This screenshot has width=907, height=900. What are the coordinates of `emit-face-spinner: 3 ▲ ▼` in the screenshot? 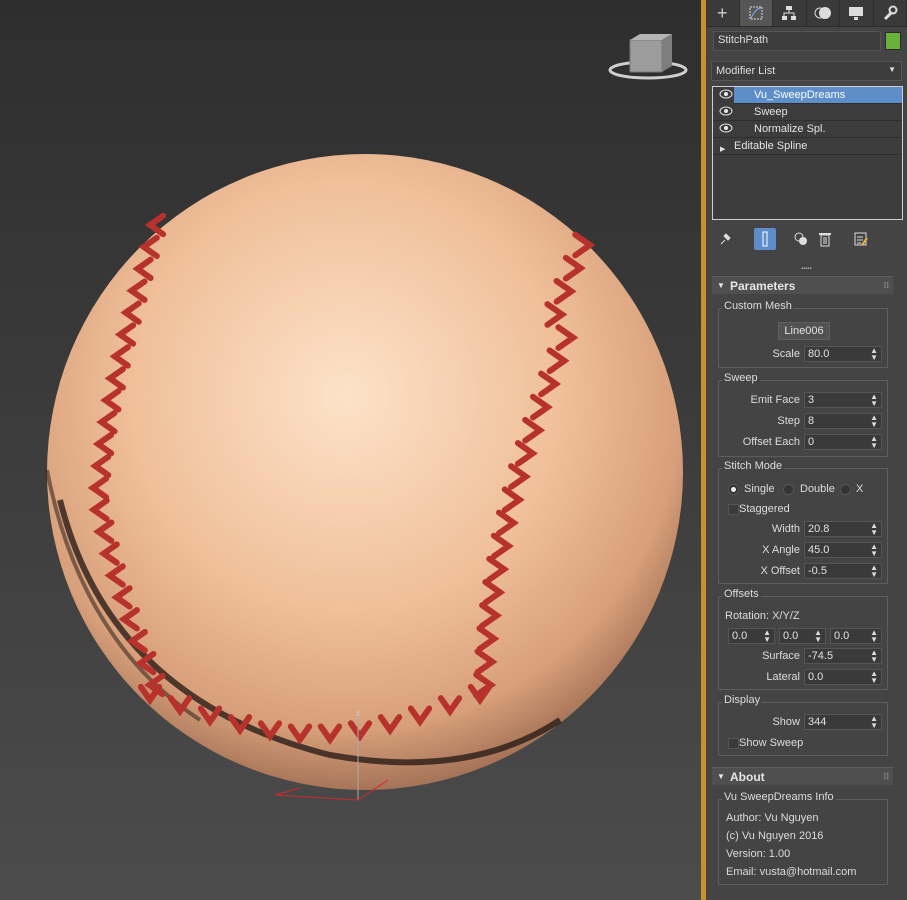 It's located at (843, 400).